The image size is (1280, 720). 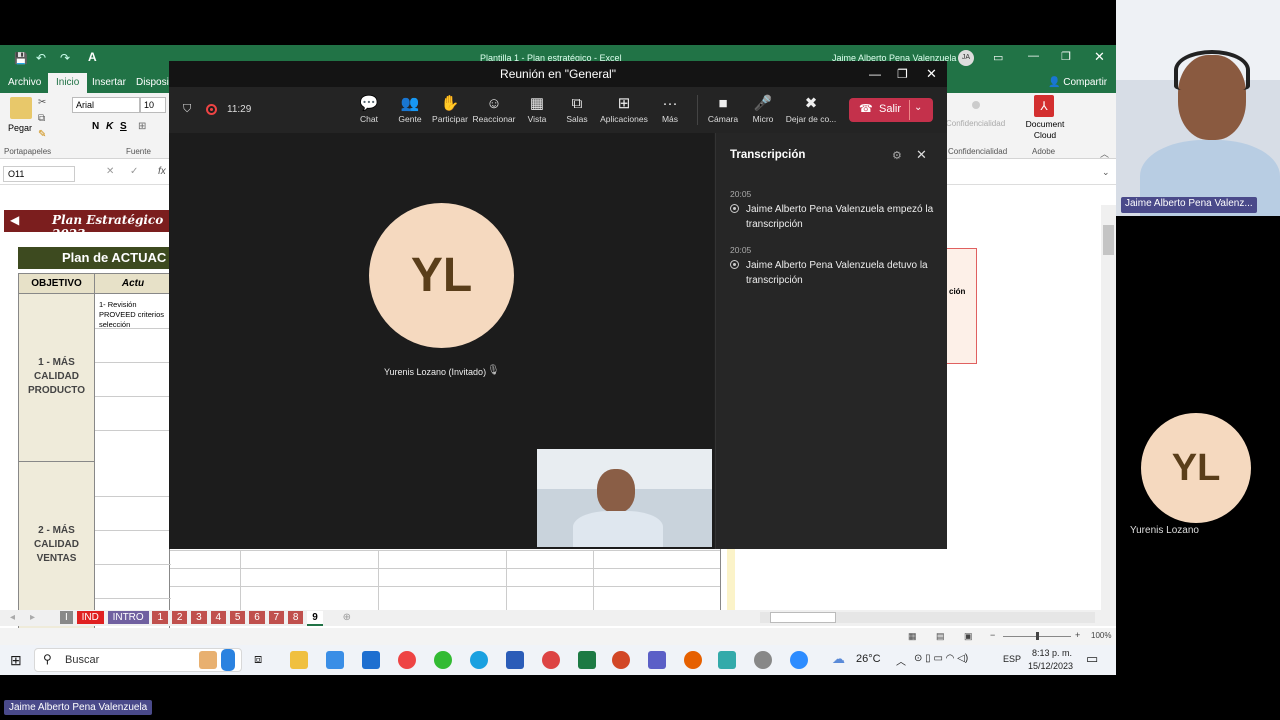 What do you see at coordinates (1044, 106) in the screenshot?
I see `adobe-pdf-icon: ⅄` at bounding box center [1044, 106].